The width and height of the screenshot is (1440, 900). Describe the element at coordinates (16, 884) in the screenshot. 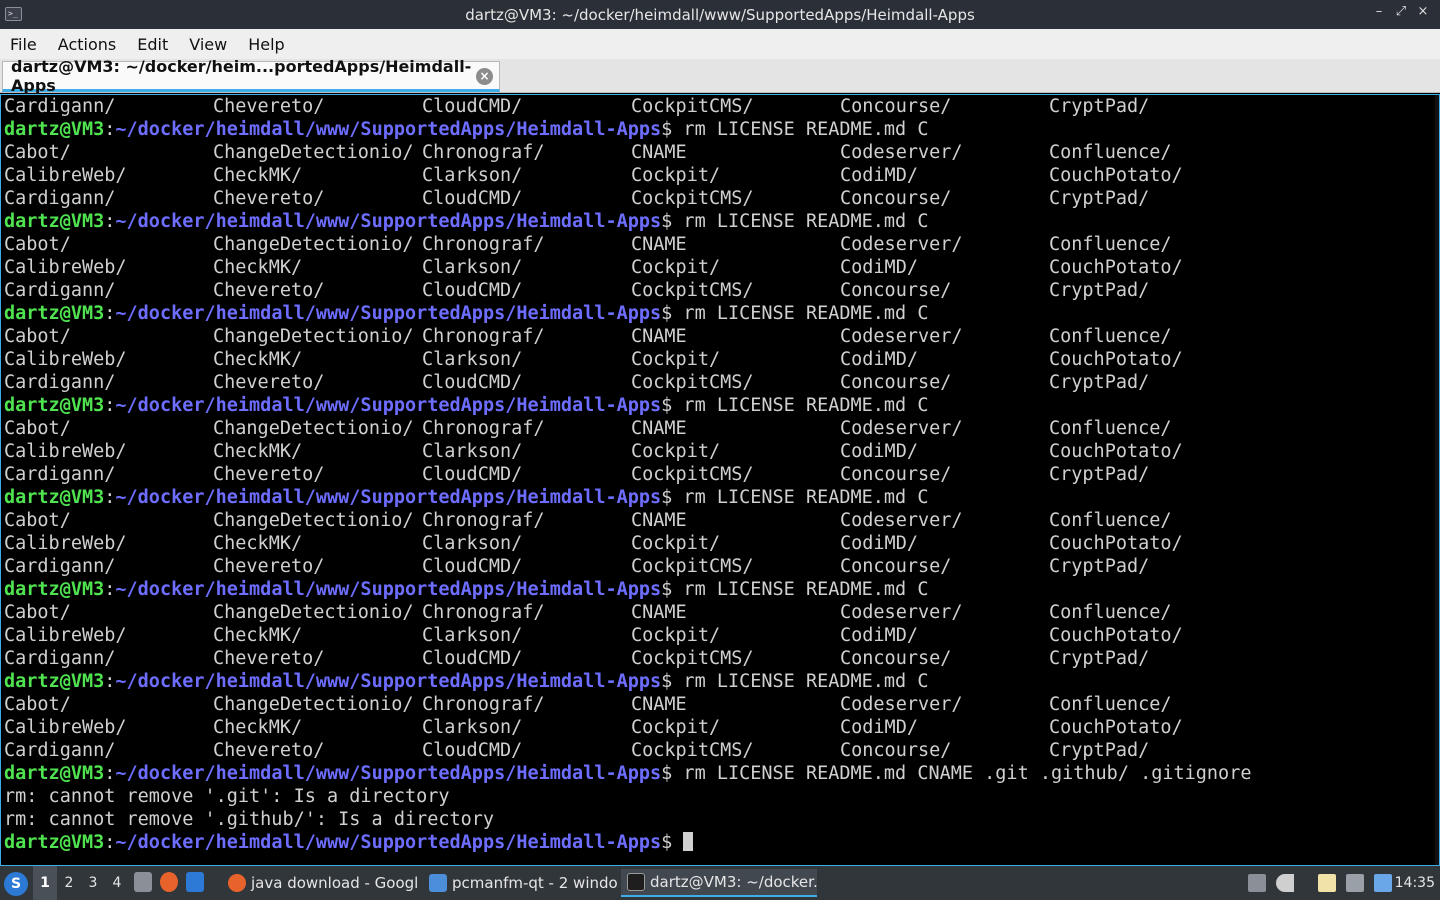

I see `start-menu-icon: S` at that location.